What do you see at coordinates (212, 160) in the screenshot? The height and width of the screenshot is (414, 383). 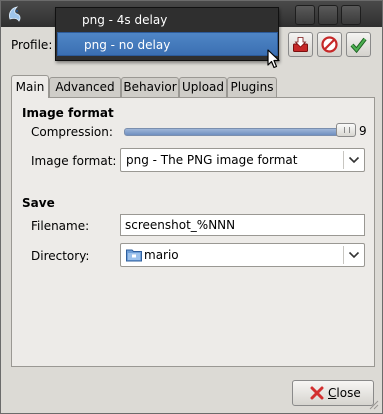 I see `image-format-value: png - The PNG image format` at bounding box center [212, 160].